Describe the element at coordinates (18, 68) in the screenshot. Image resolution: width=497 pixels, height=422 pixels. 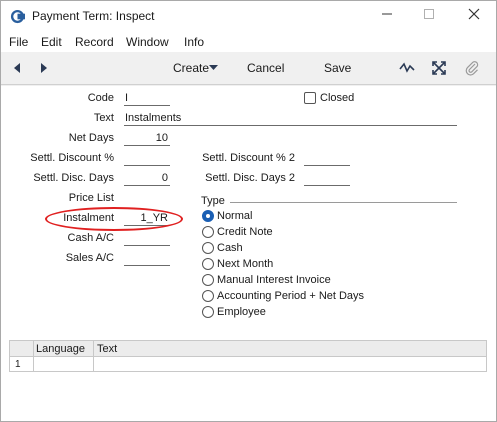
I see `previous-record-icon` at that location.